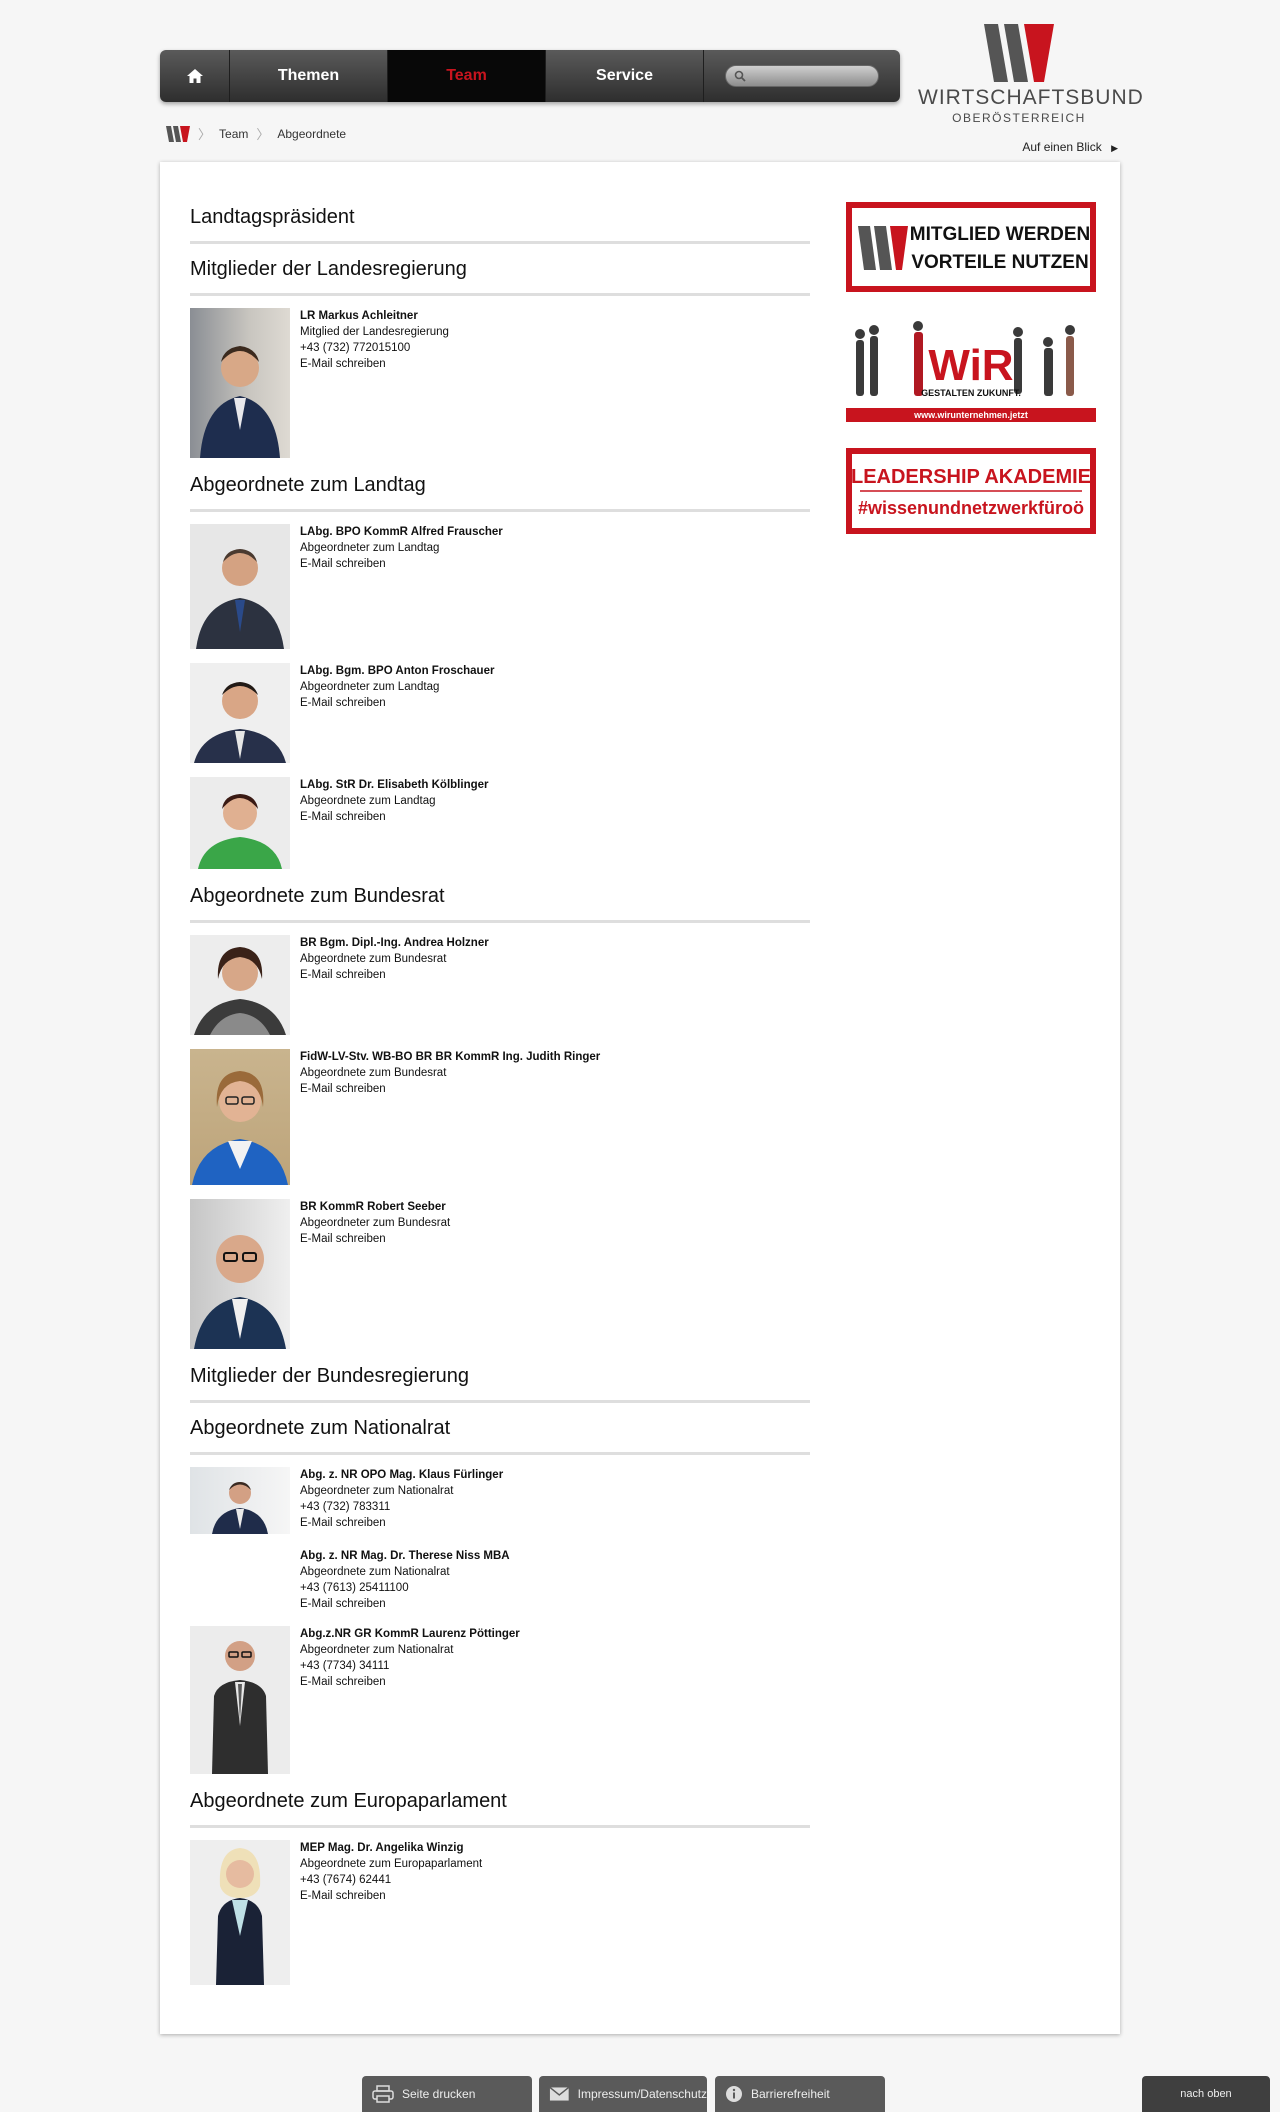 Image resolution: width=1280 pixels, height=2112 pixels. I want to click on section-title: Mitglieder der Bundesregierung, so click(500, 1384).